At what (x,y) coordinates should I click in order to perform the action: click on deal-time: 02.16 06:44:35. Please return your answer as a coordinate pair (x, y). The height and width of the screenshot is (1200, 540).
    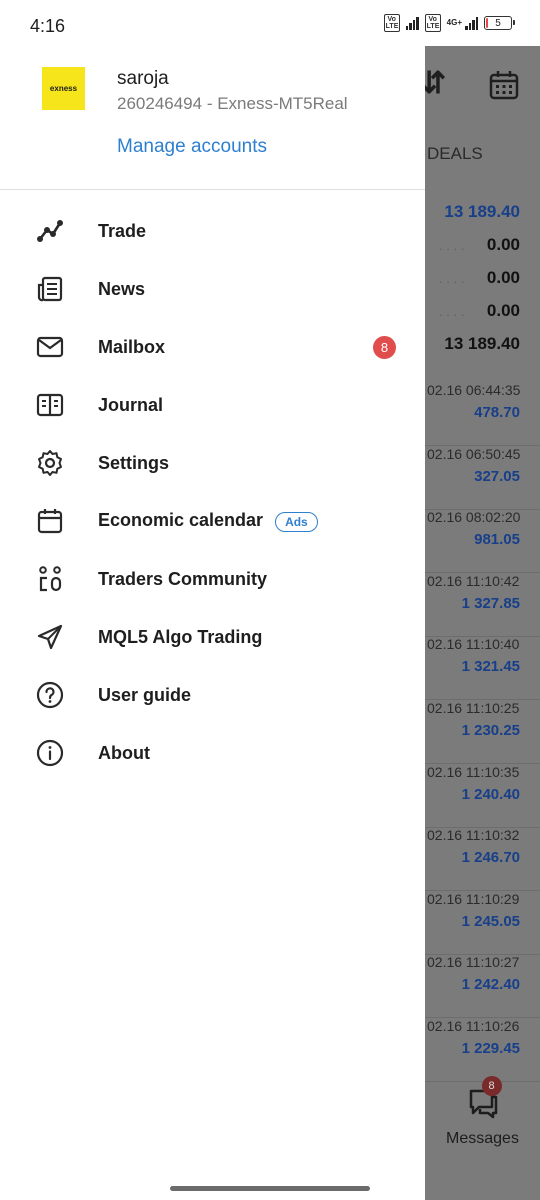
    Looking at the image, I should click on (474, 390).